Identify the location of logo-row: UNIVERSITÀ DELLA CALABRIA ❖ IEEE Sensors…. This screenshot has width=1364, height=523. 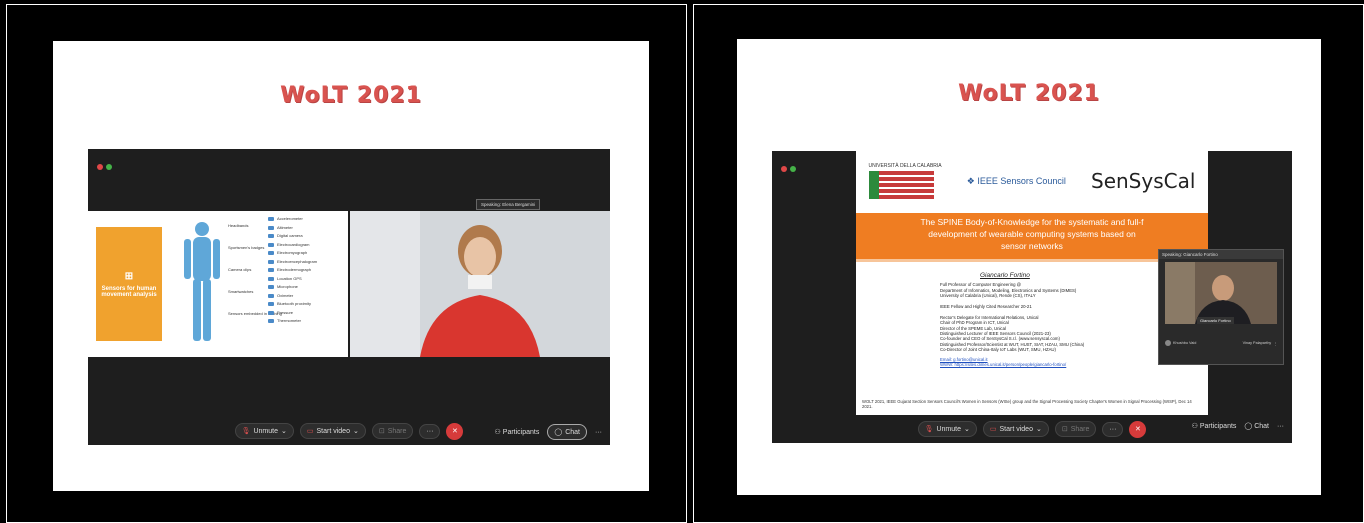
(1032, 181).